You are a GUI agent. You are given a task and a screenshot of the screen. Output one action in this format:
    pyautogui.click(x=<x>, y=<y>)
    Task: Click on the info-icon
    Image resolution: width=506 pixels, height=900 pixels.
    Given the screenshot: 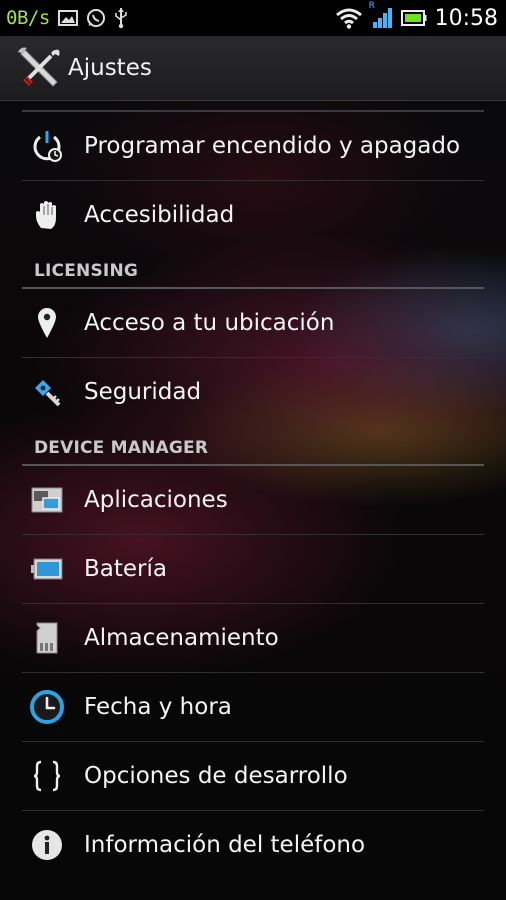 What is the action you would take?
    pyautogui.click(x=47, y=845)
    